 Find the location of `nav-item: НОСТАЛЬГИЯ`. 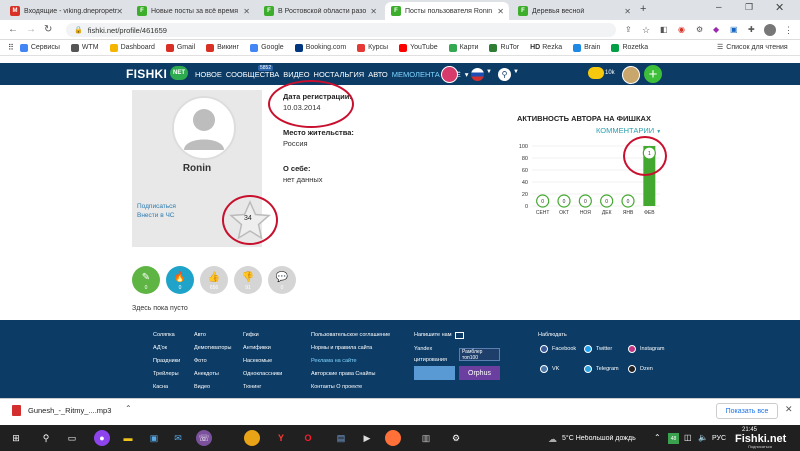

nav-item: НОСТАЛЬГИЯ is located at coordinates (339, 74).